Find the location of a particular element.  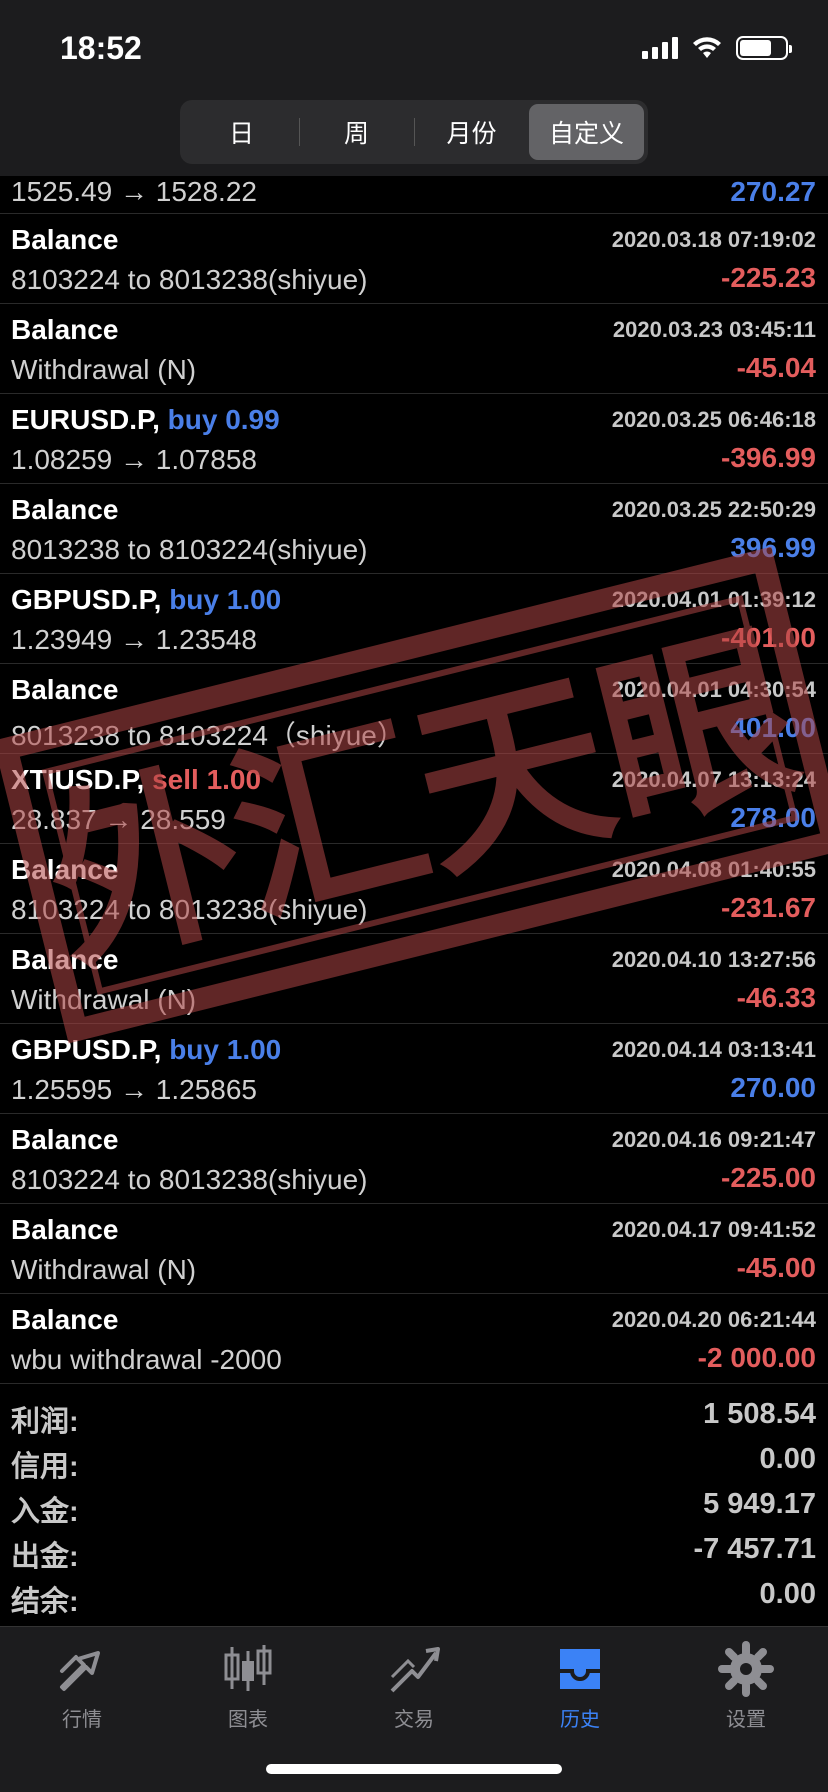

row-datetime: 2020.04.20 06:21:44 is located at coordinates (713, 1319).